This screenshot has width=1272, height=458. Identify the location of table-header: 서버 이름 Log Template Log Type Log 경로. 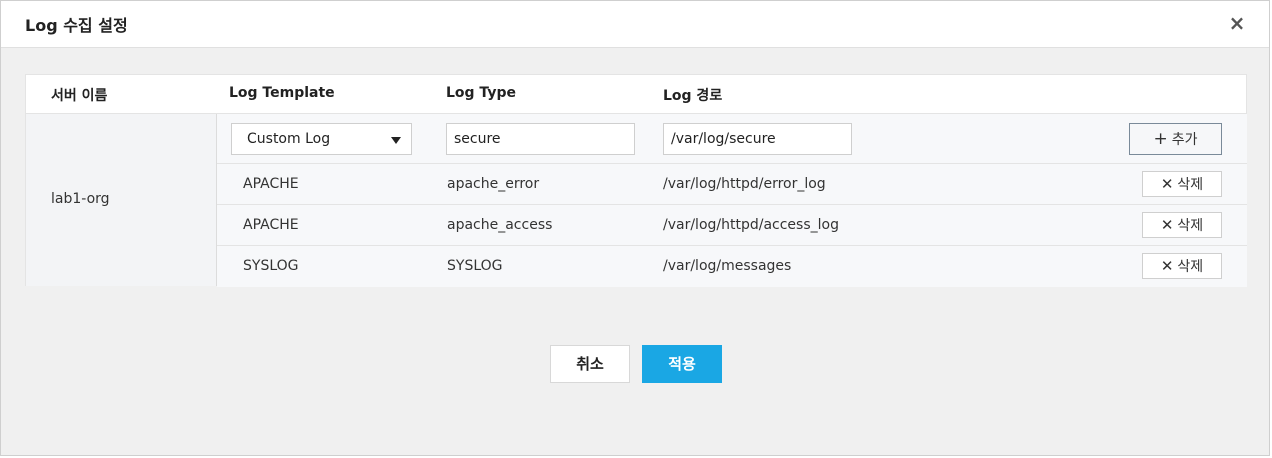
(636, 94).